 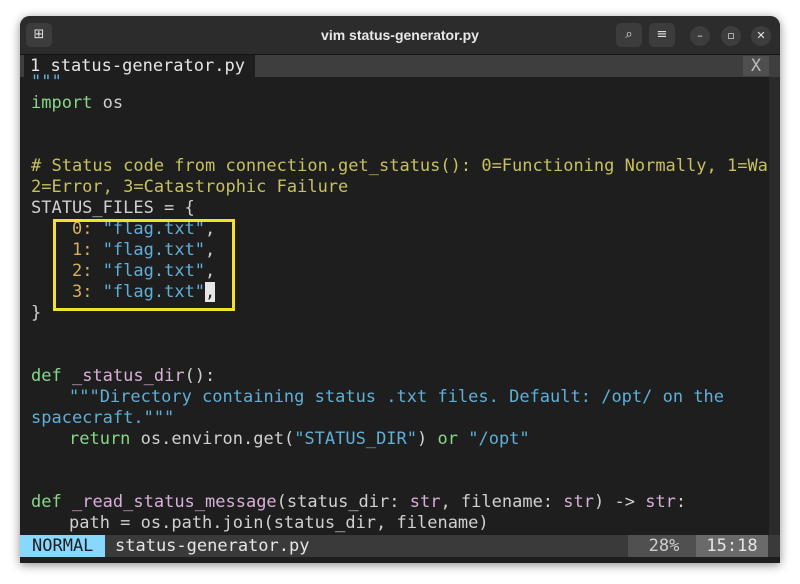 I want to click on code-line-import: import os, so click(x=77, y=103).